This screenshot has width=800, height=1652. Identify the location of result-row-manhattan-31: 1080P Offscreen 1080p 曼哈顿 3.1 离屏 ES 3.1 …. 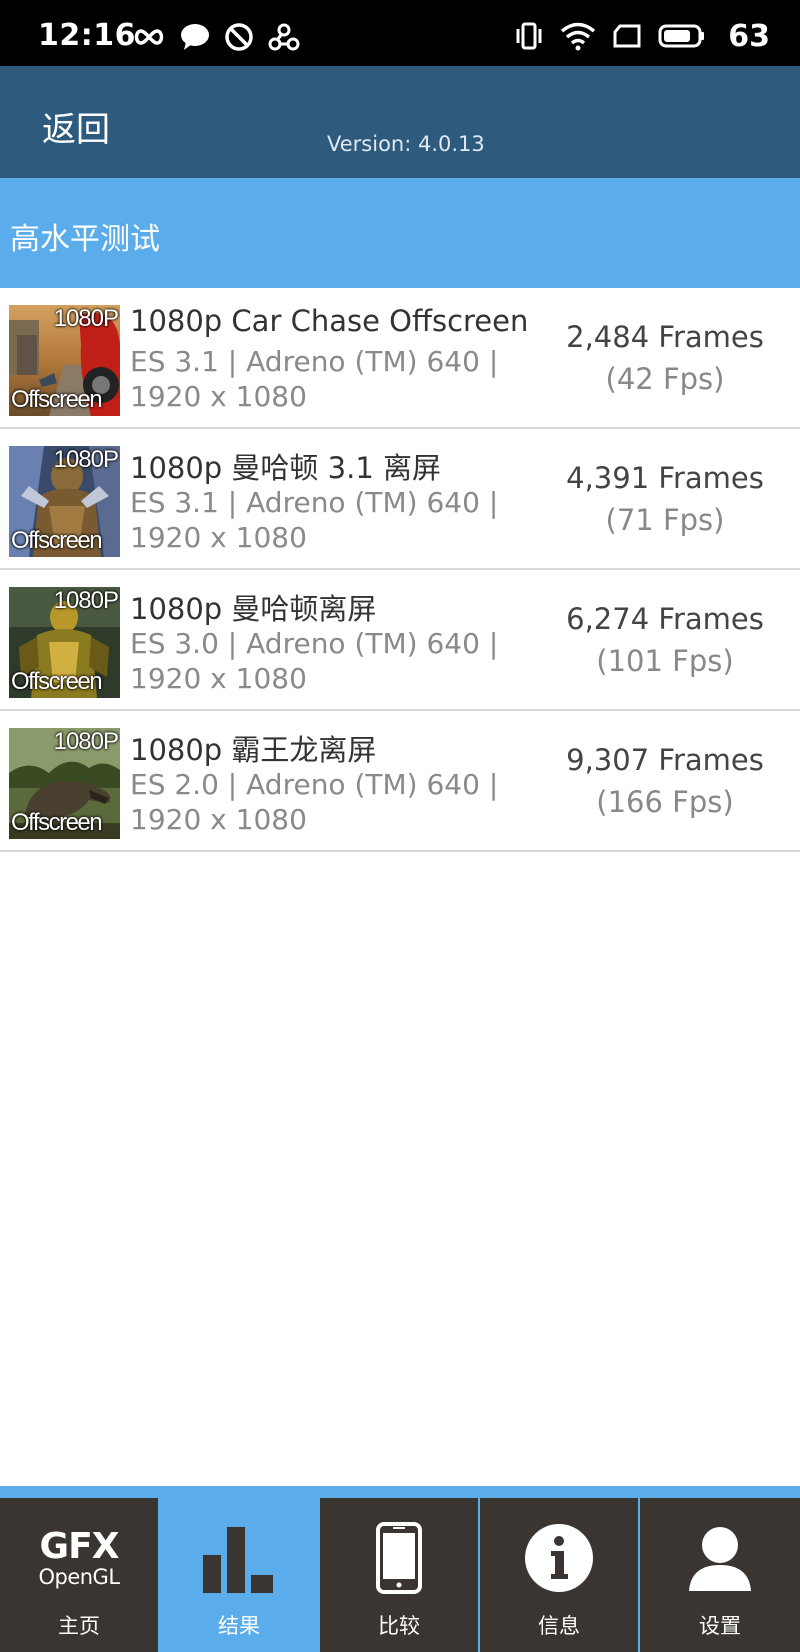
(400, 499).